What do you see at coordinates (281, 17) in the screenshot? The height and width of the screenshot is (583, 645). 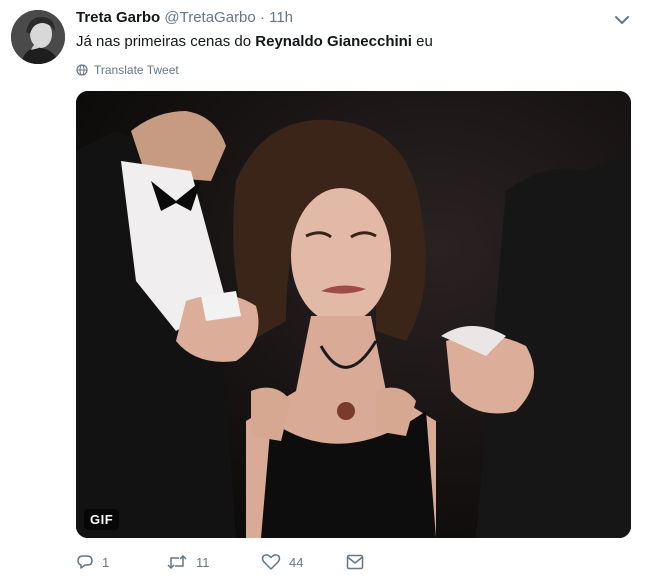 I see `tweet-timestamp: 11h` at bounding box center [281, 17].